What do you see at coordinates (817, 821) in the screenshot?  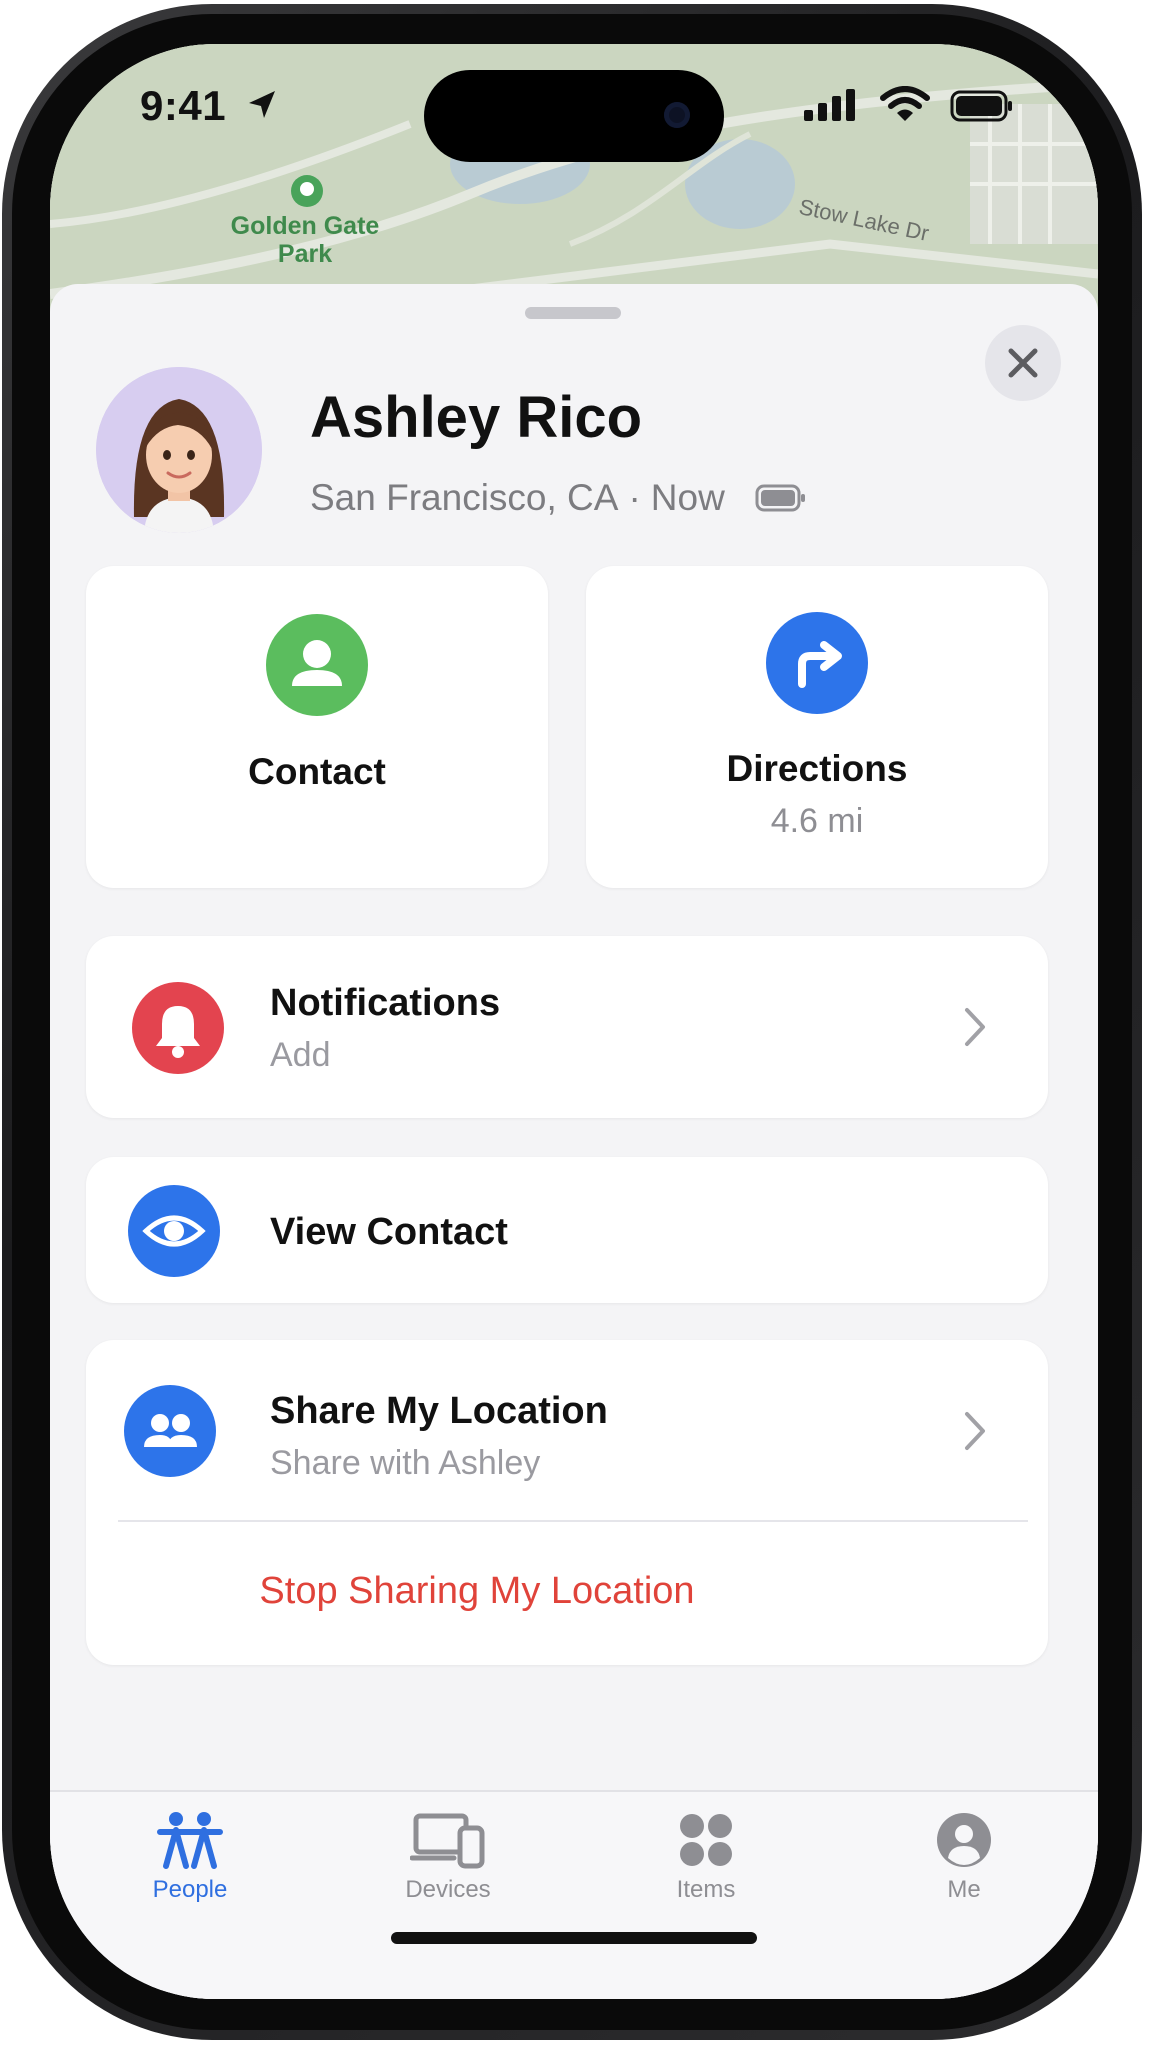 I see `directions-distance: 4.6 mi` at bounding box center [817, 821].